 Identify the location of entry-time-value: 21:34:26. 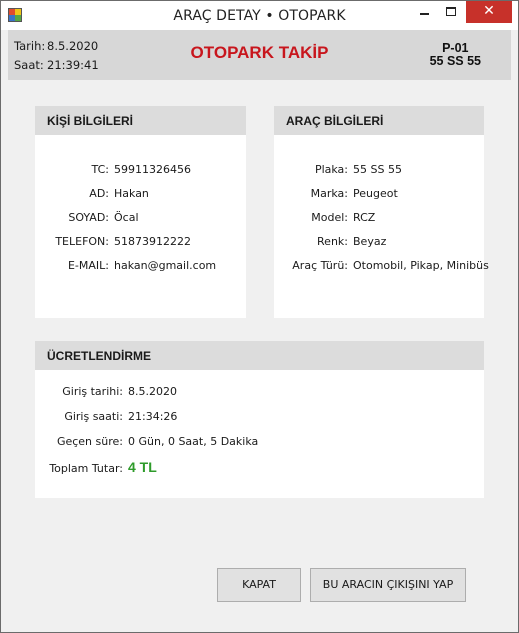
(153, 416).